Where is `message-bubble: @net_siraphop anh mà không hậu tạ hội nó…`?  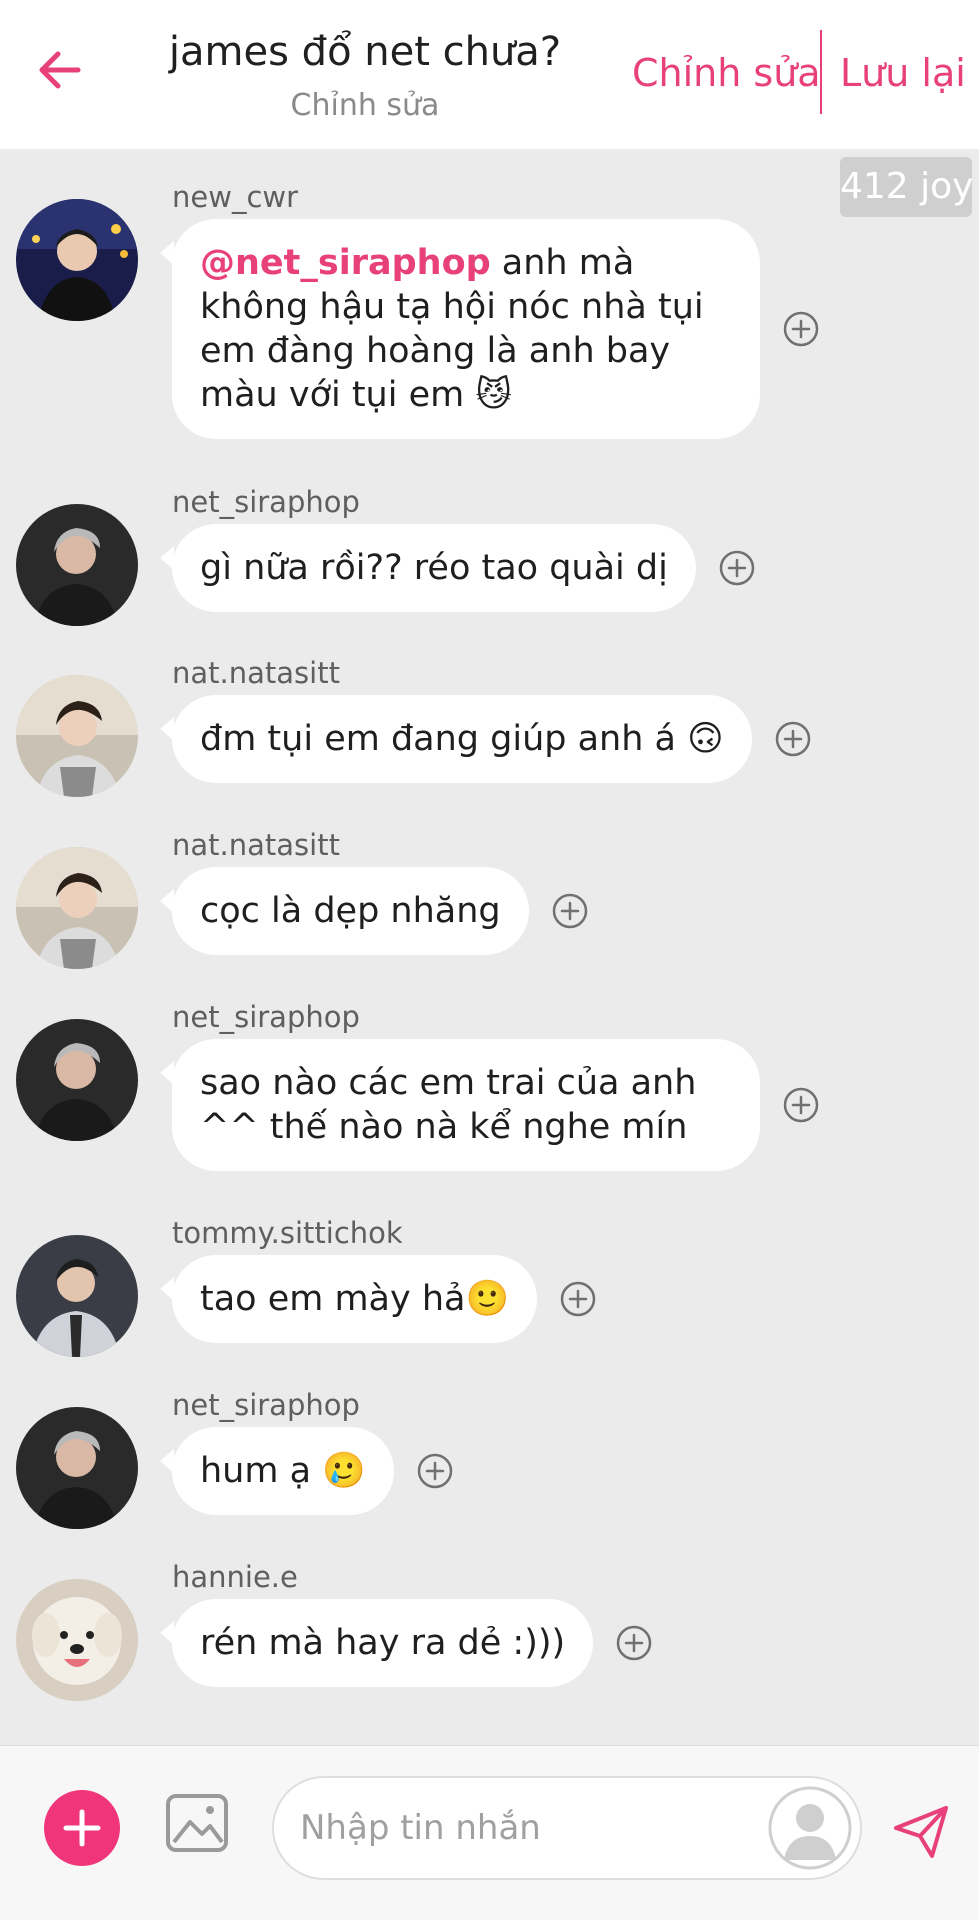
message-bubble: @net_siraphop anh mà không hậu tạ hội nó… is located at coordinates (460, 329).